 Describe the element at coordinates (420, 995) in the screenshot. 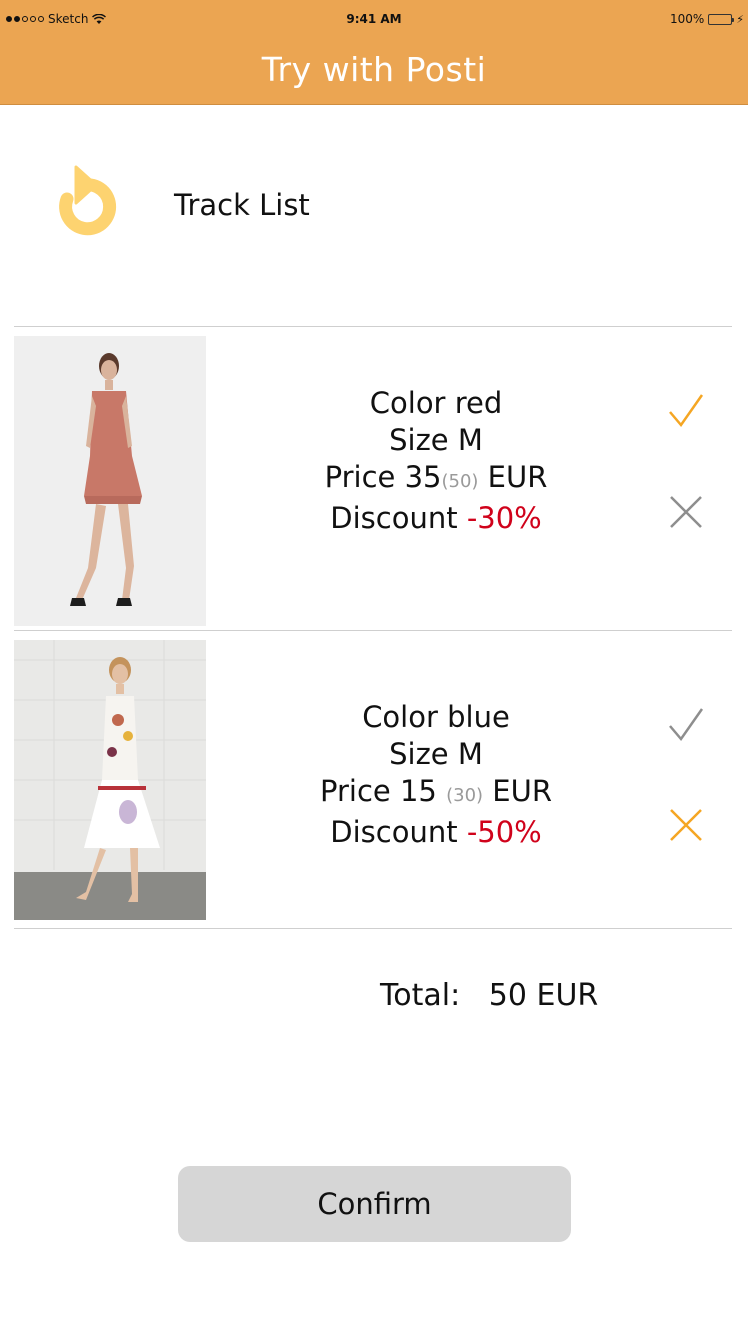

I see `total-label: Total:` at that location.